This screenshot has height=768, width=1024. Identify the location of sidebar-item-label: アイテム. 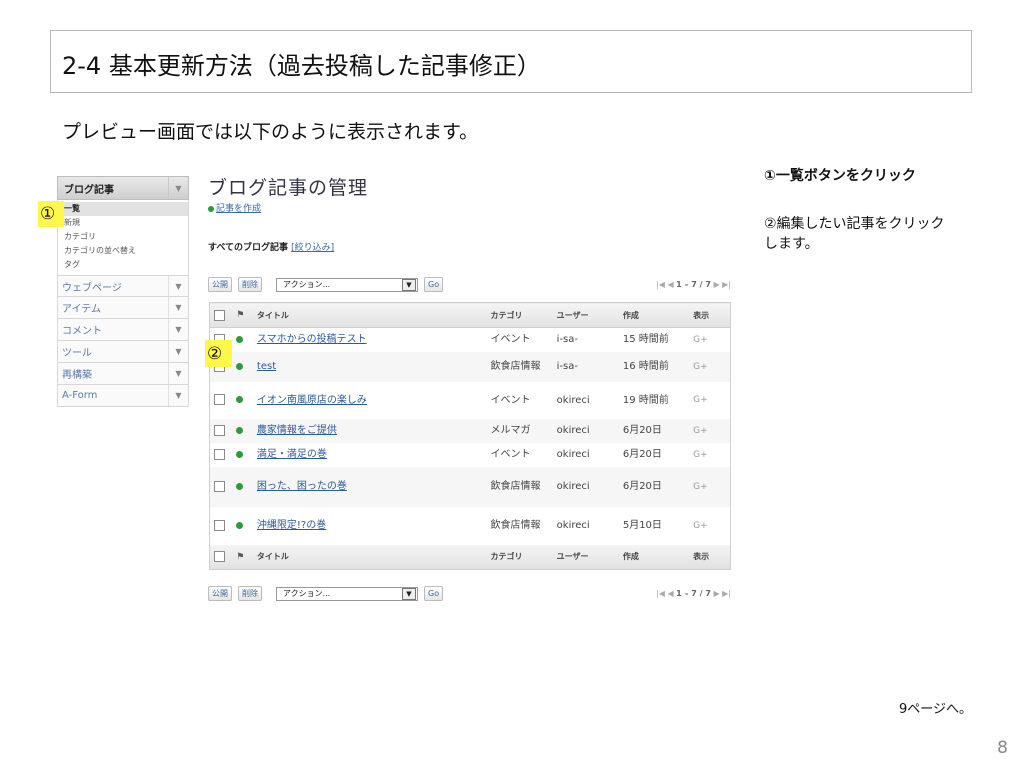
(81, 309).